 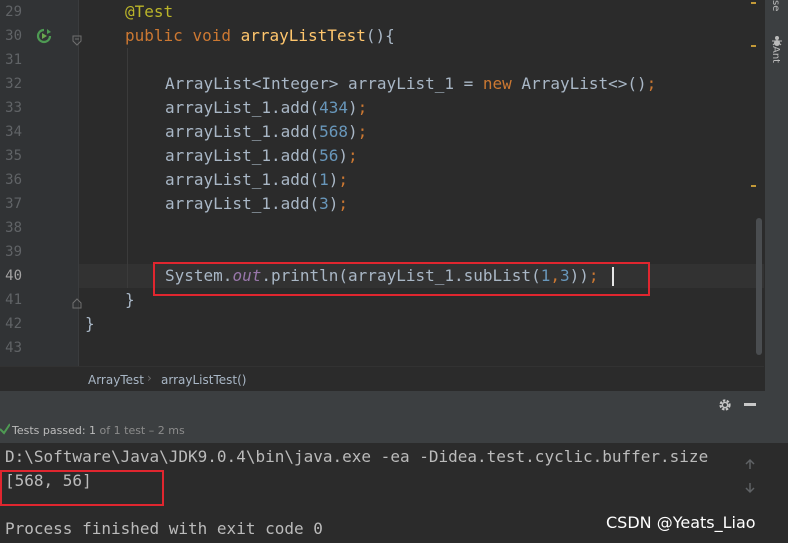 What do you see at coordinates (725, 404) in the screenshot?
I see `gear-icon` at bounding box center [725, 404].